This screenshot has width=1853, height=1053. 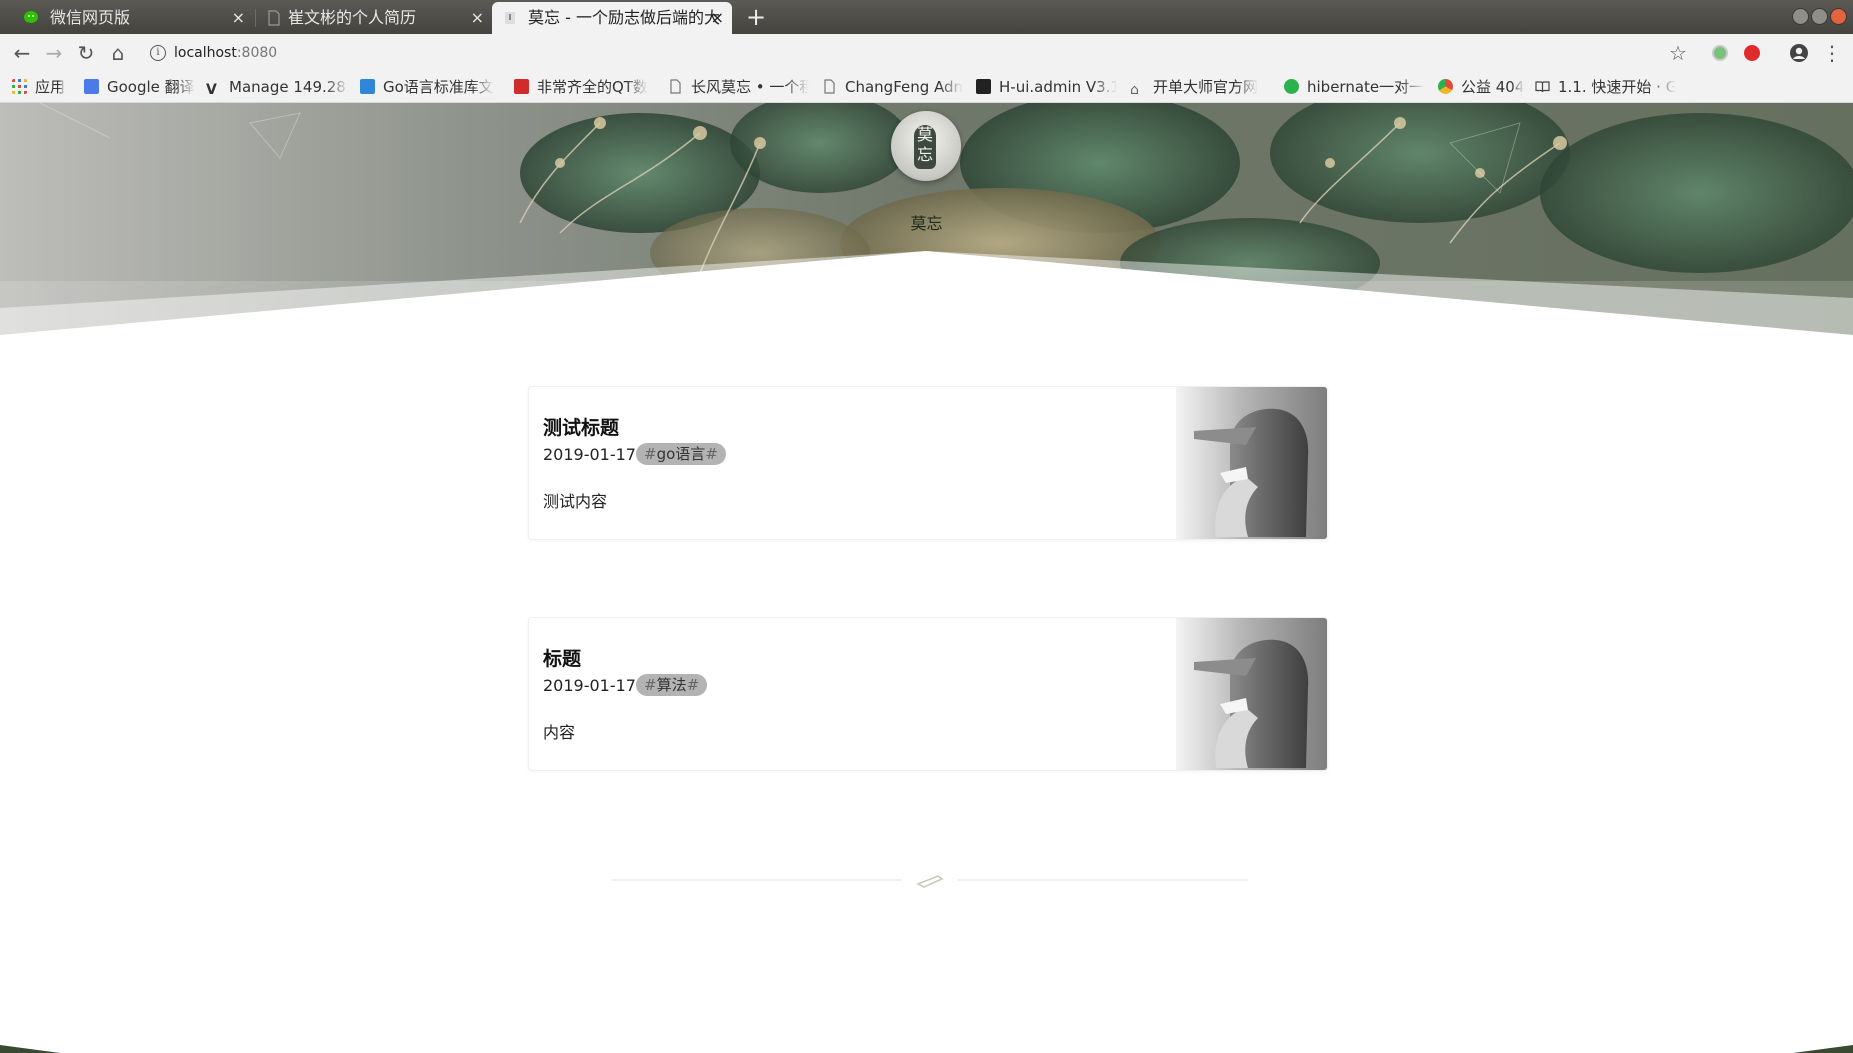 I want to click on url-host: localhost, so click(x=205, y=53).